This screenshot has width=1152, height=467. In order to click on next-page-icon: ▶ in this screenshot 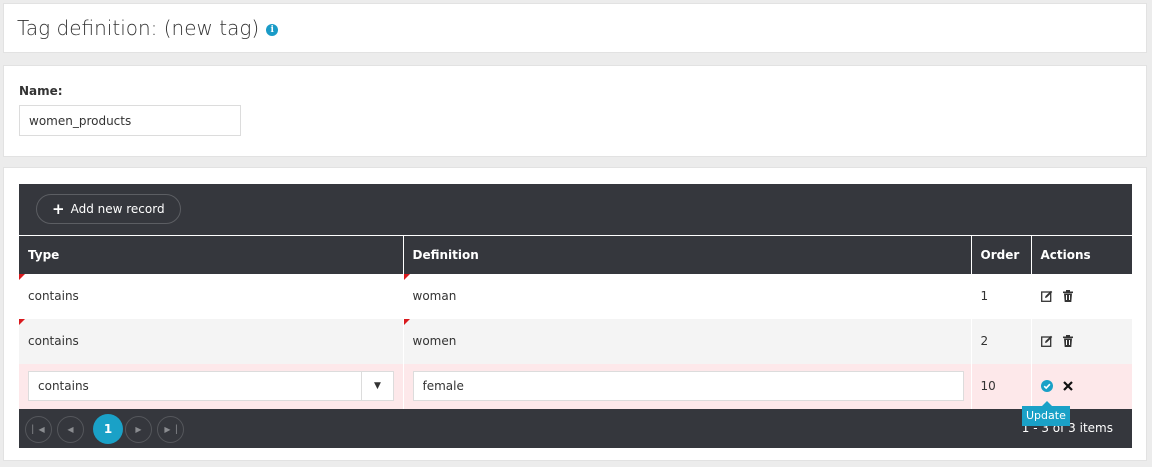, I will do `click(138, 429)`.